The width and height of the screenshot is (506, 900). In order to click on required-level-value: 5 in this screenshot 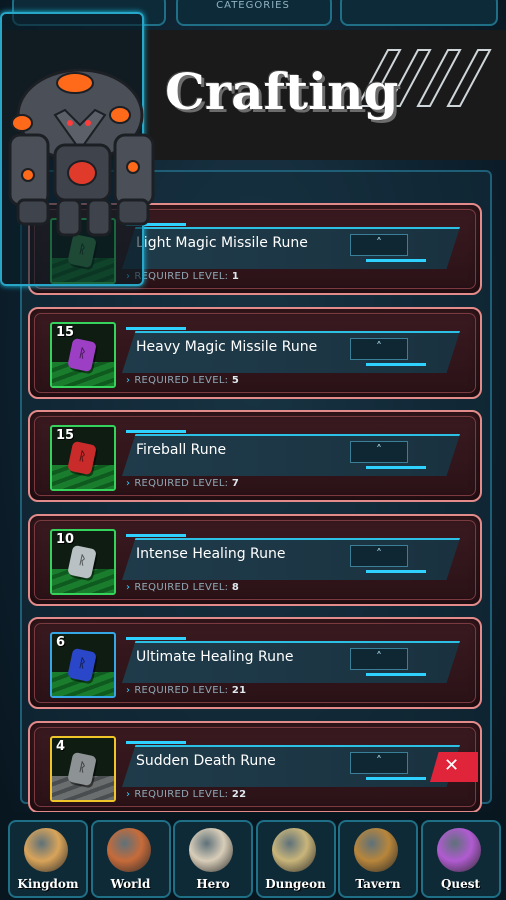, I will do `click(235, 380)`.